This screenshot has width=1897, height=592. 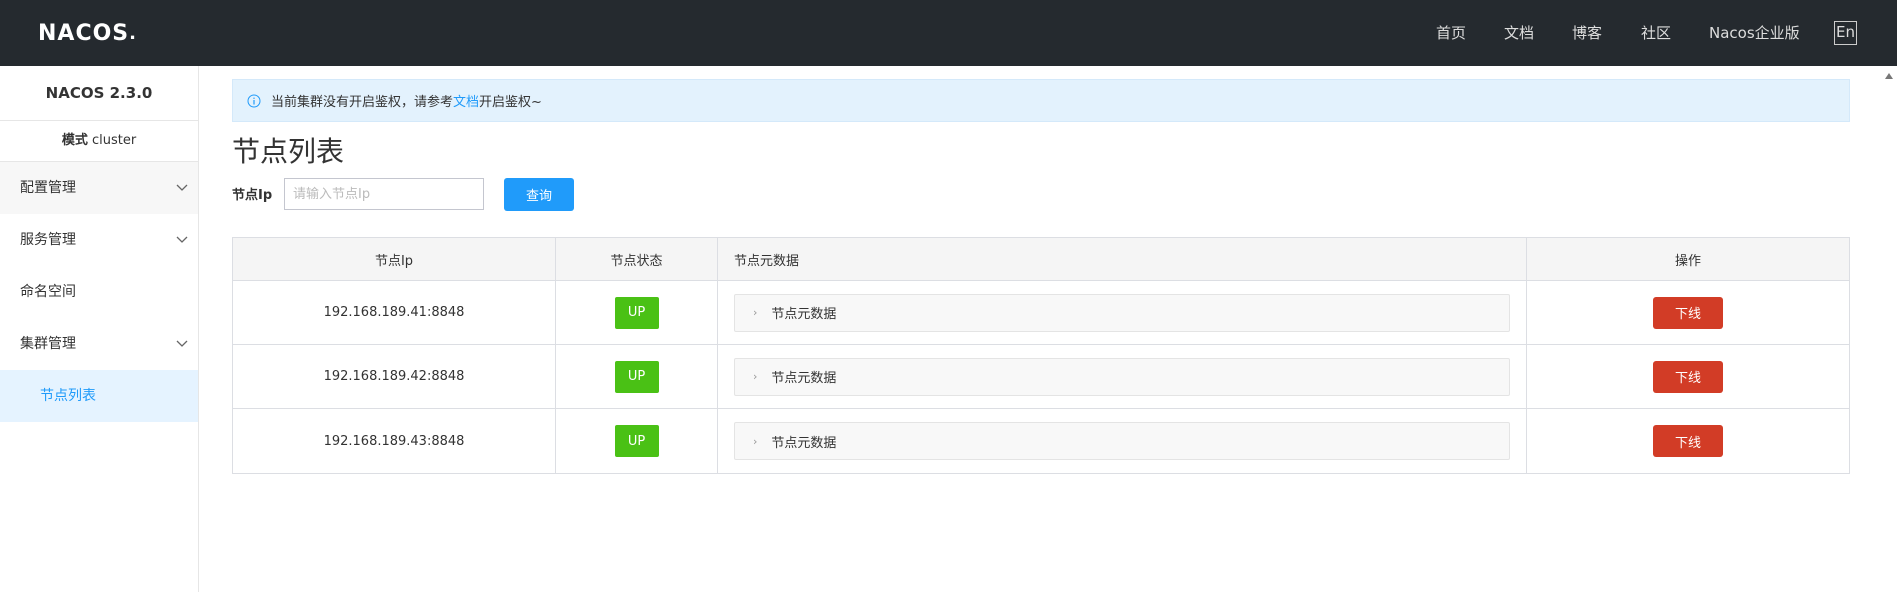 I want to click on query-button: 查询, so click(x=539, y=194).